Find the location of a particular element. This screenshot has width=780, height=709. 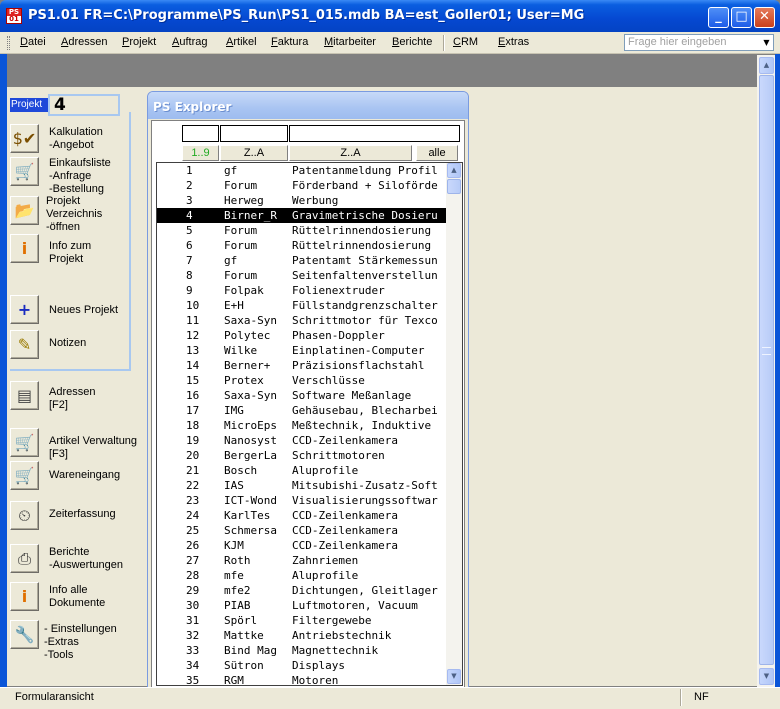

kalkulation-button: $✔ is located at coordinates (24, 138).